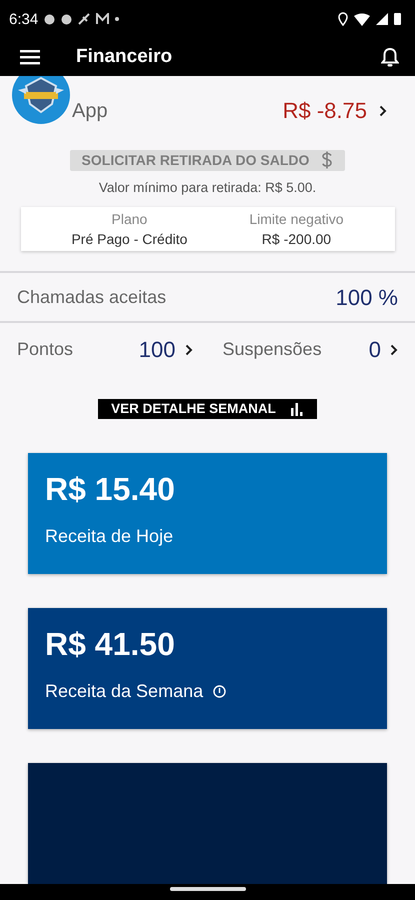  Describe the element at coordinates (109, 536) in the screenshot. I see `revenue-label: Receita de Hoje` at that location.